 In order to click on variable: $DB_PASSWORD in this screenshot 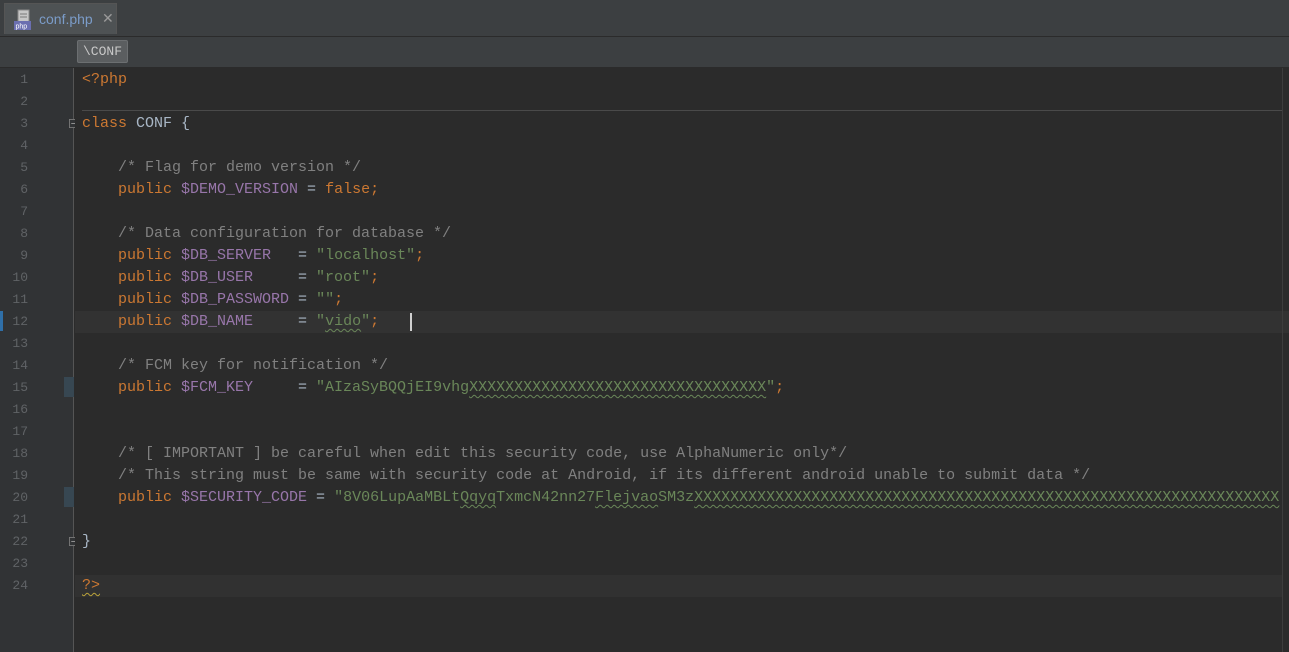, I will do `click(231, 299)`.